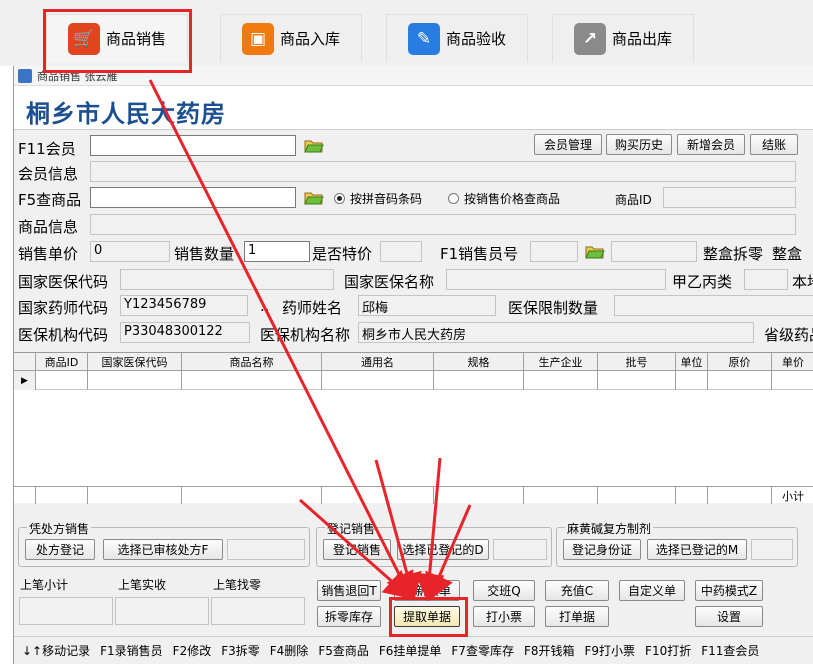 This screenshot has height=664, width=813. Describe the element at coordinates (802, 282) in the screenshot. I see `local-label: 本地` at that location.